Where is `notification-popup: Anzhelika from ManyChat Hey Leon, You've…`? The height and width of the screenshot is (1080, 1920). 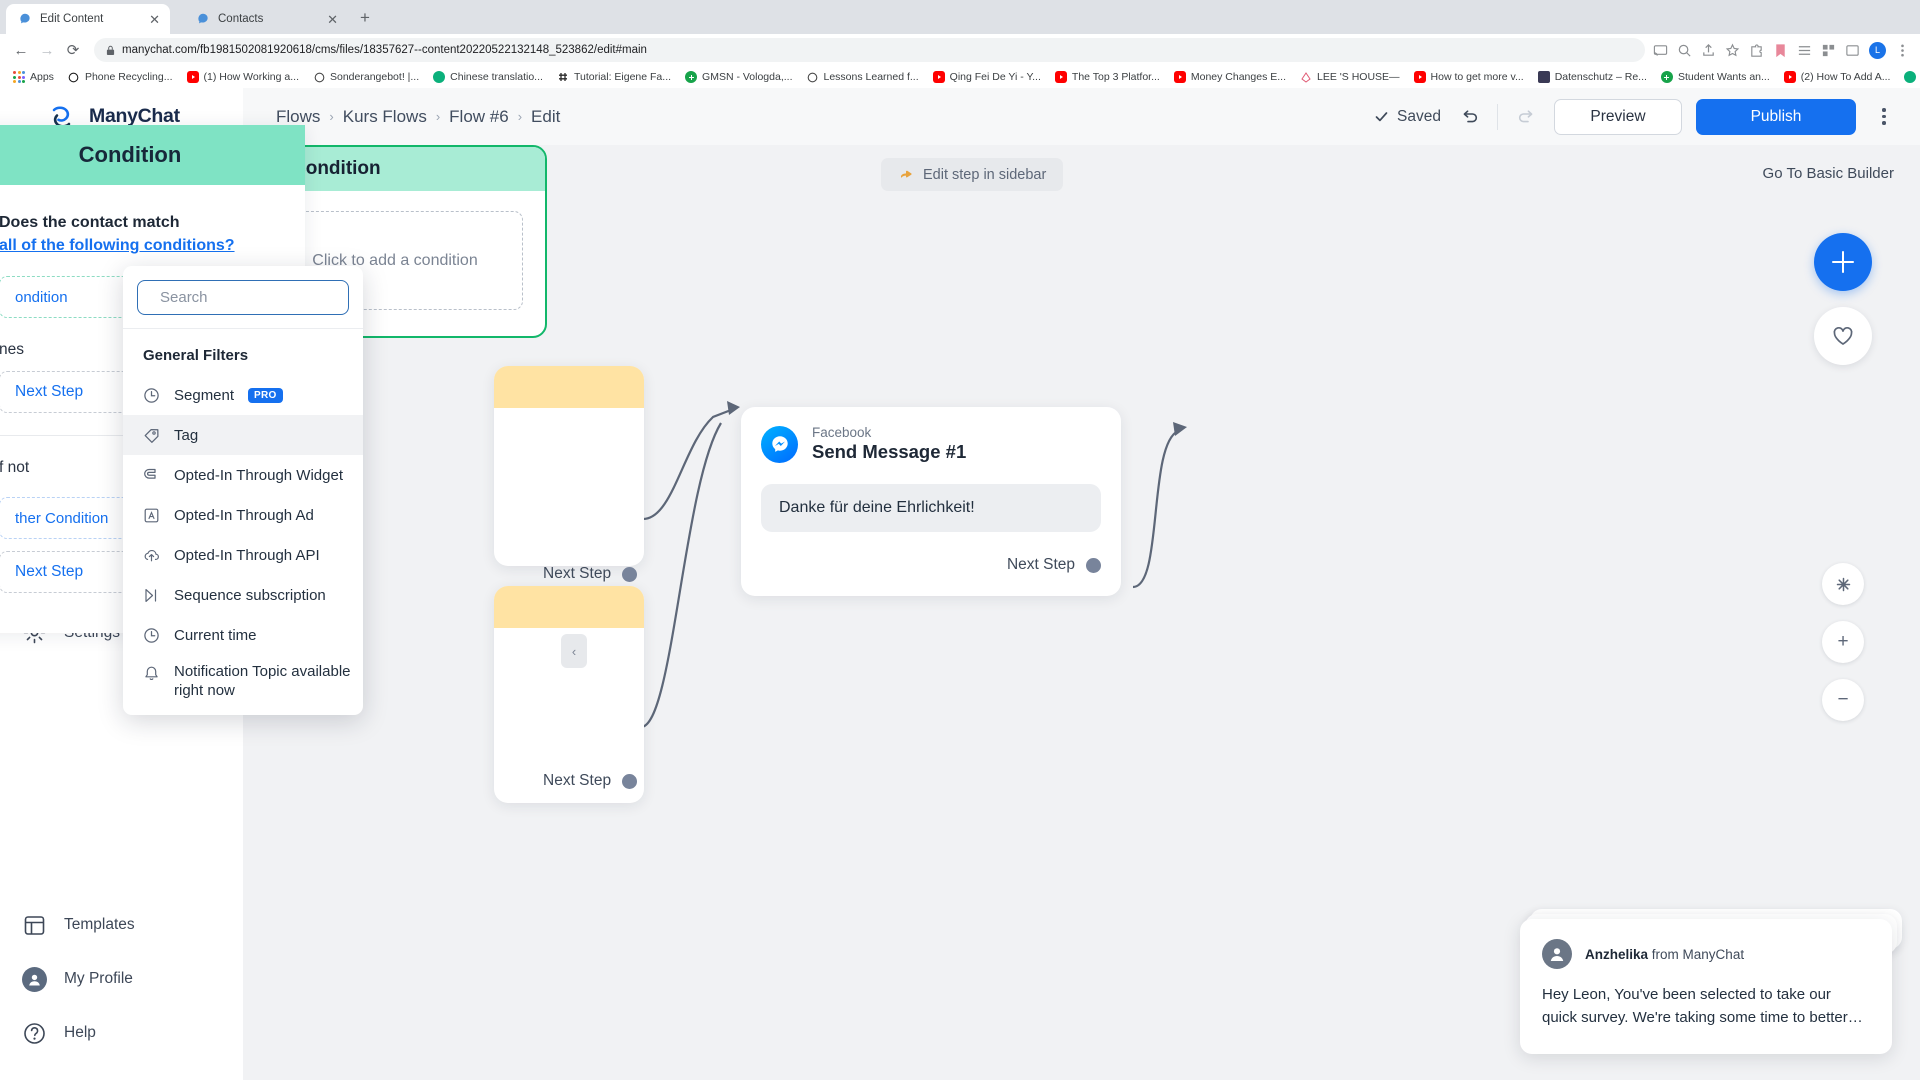
notification-popup: Anzhelika from ManyChat Hey Leon, You've… is located at coordinates (1711, 981).